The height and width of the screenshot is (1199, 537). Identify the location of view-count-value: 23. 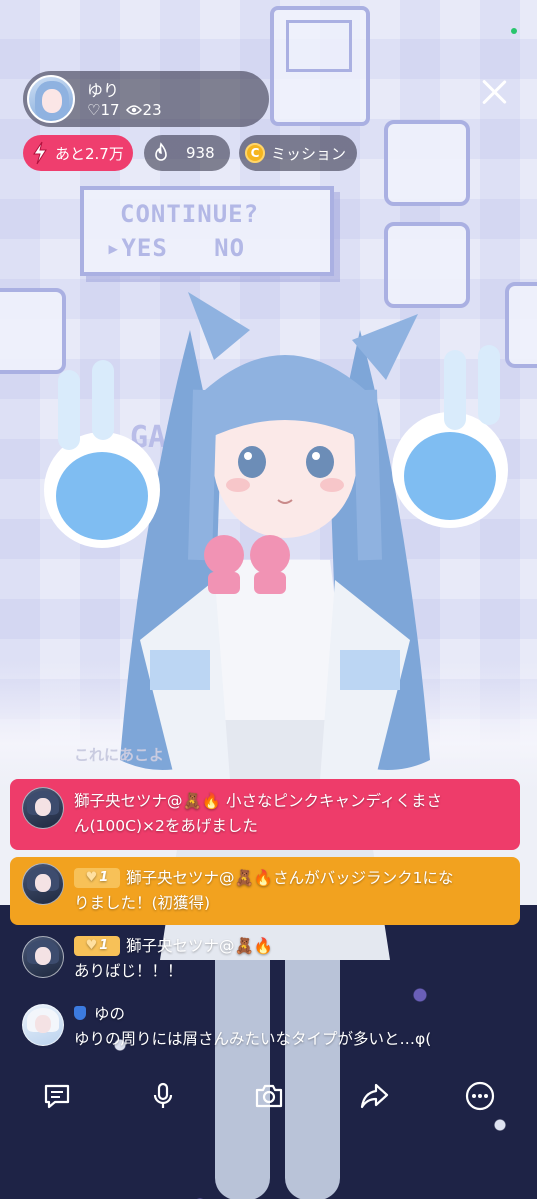
(152, 110).